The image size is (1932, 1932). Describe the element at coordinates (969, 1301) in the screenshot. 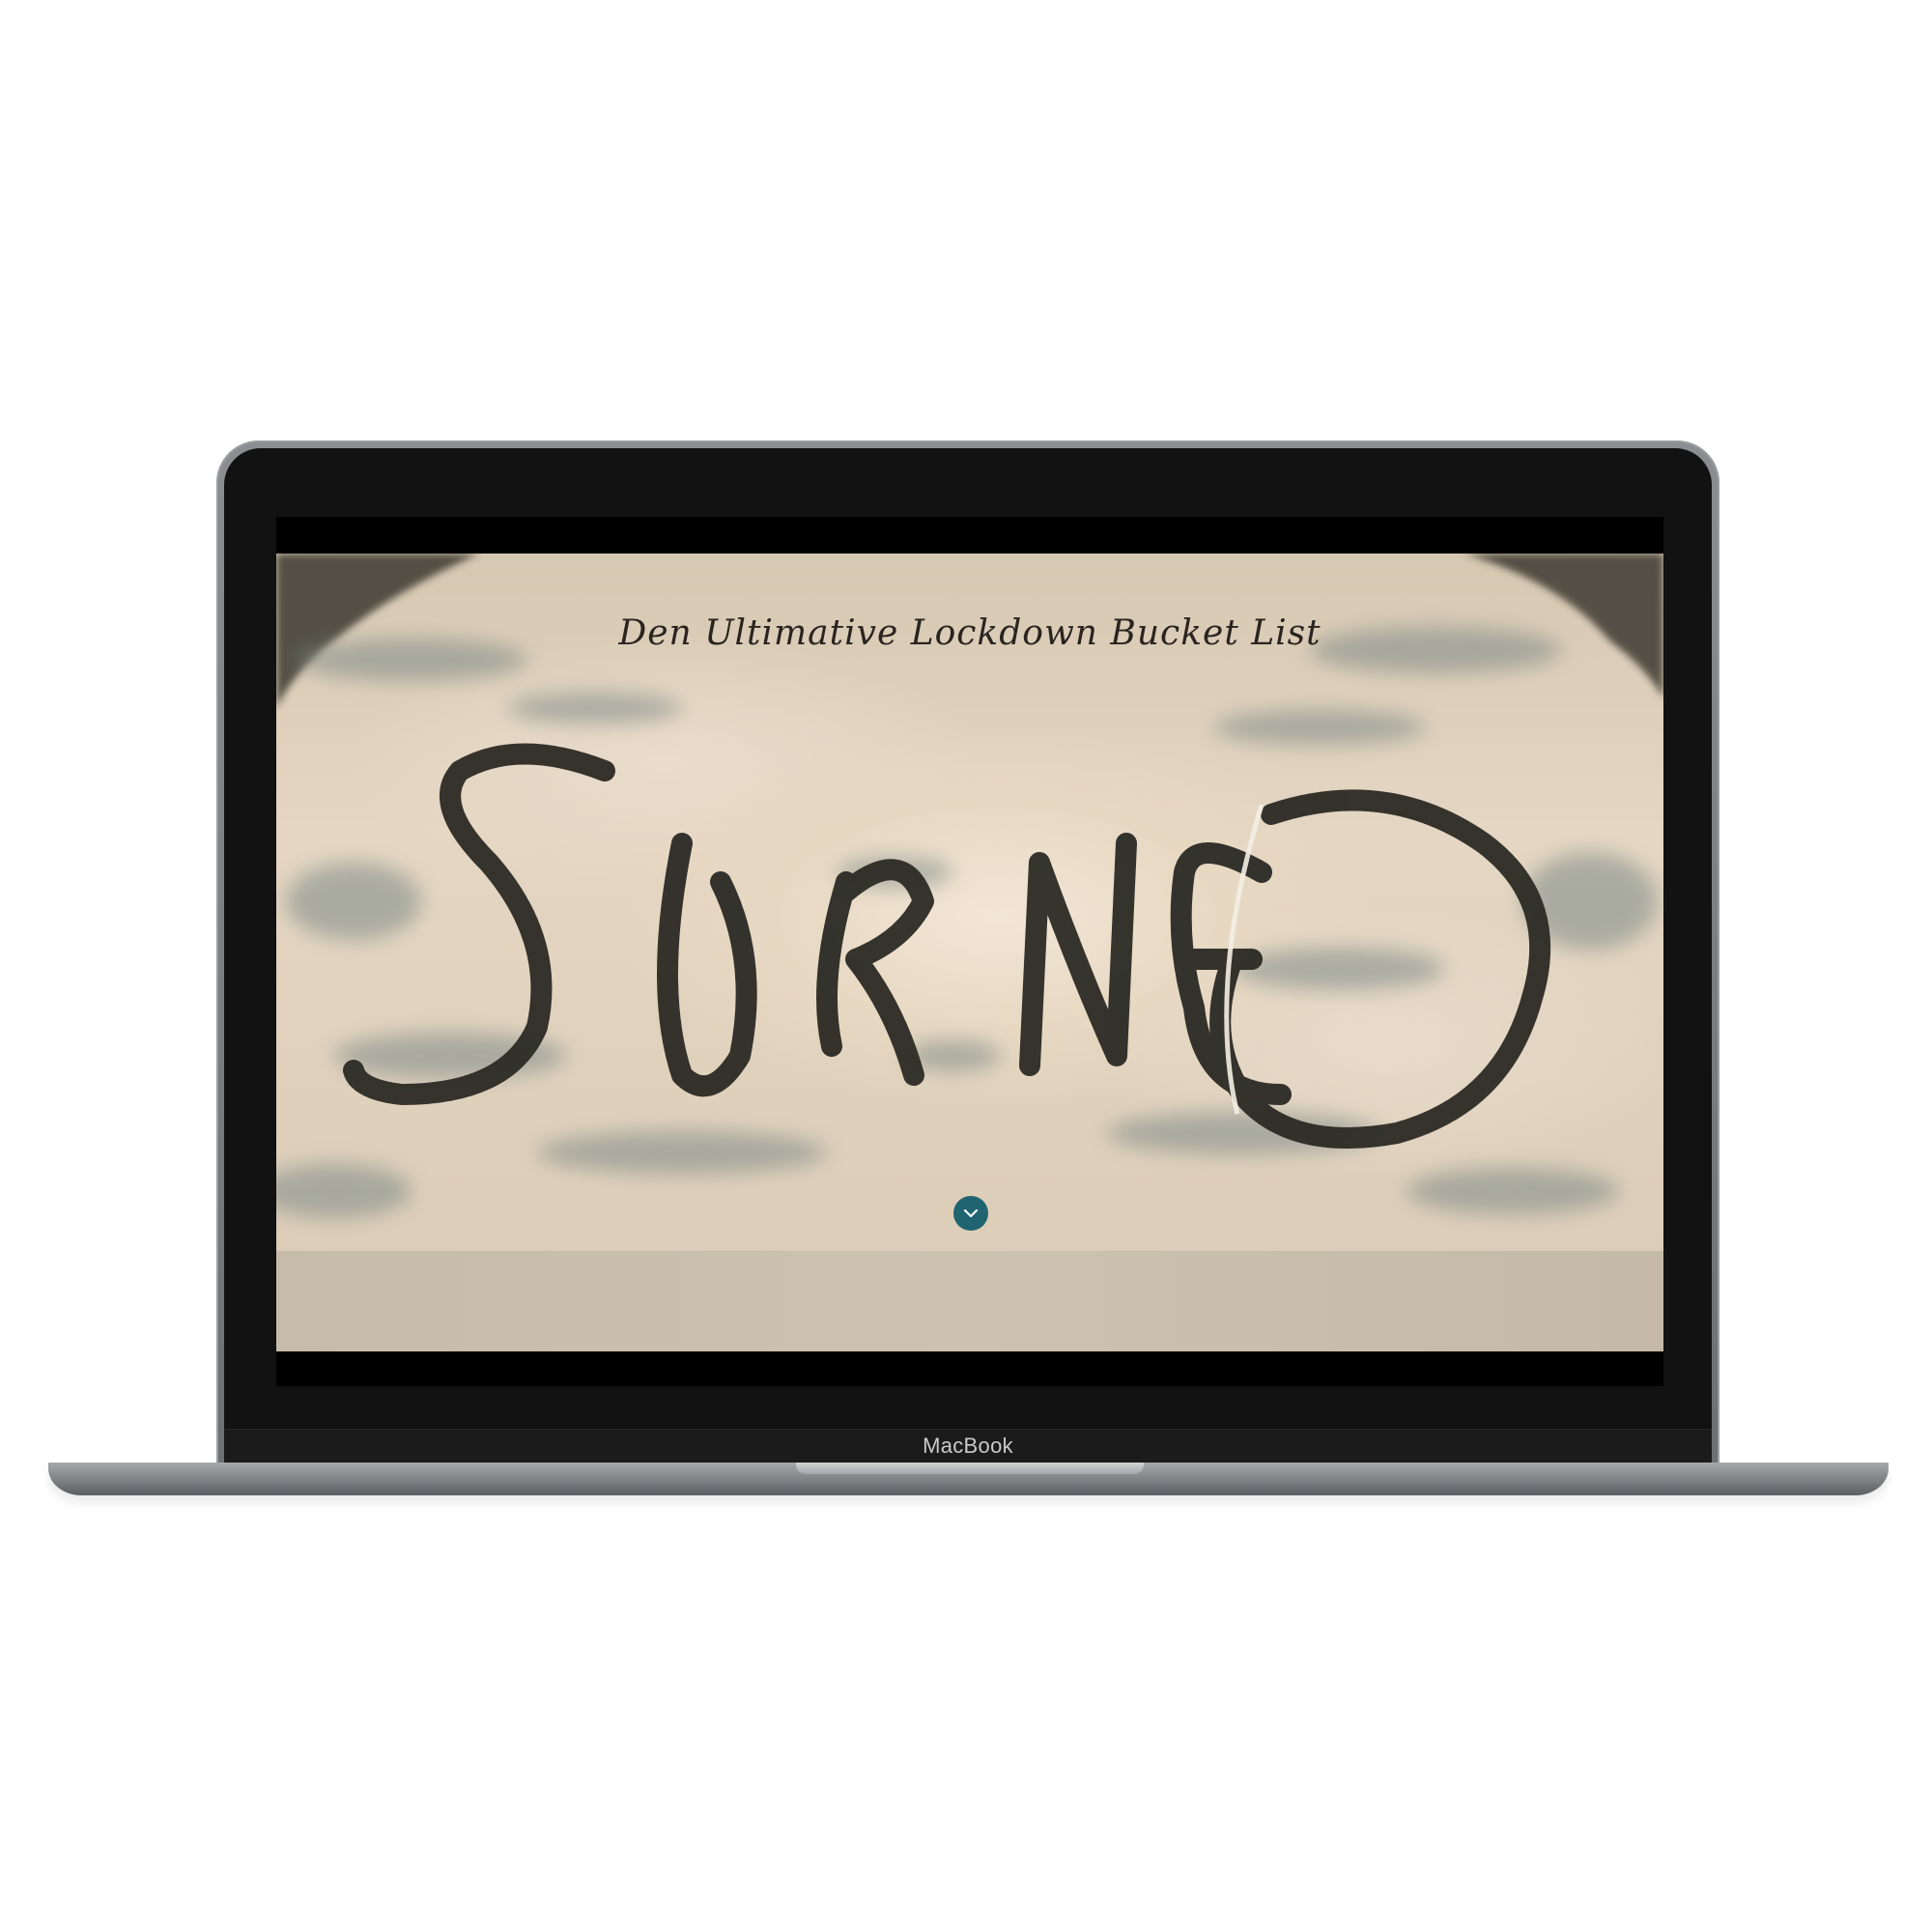

I see `content-section-background` at that location.